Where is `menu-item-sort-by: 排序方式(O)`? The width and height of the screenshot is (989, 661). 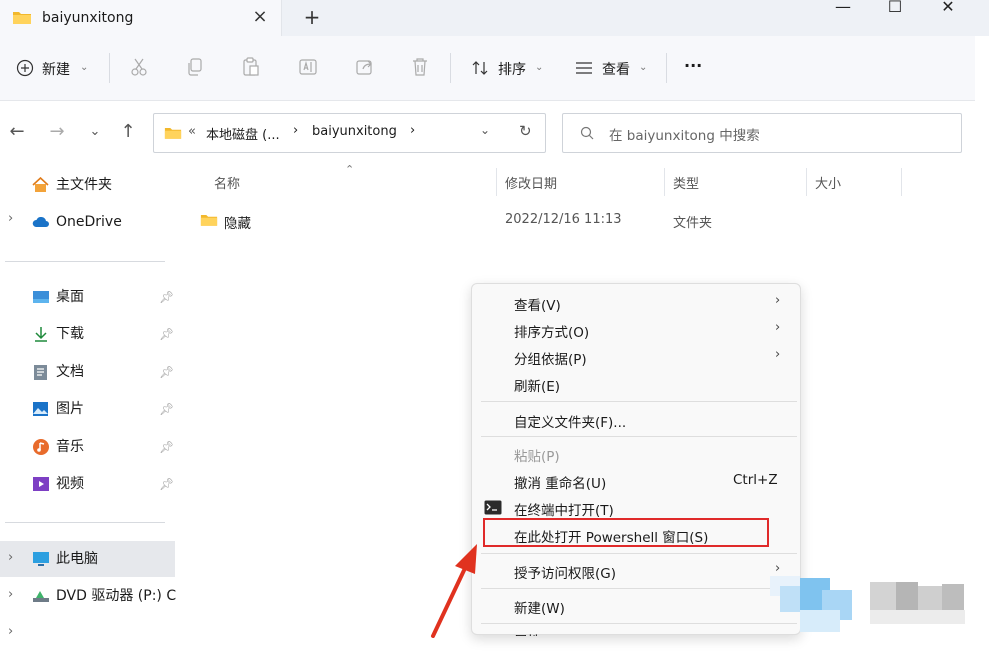 menu-item-sort-by: 排序方式(O) is located at coordinates (551, 331).